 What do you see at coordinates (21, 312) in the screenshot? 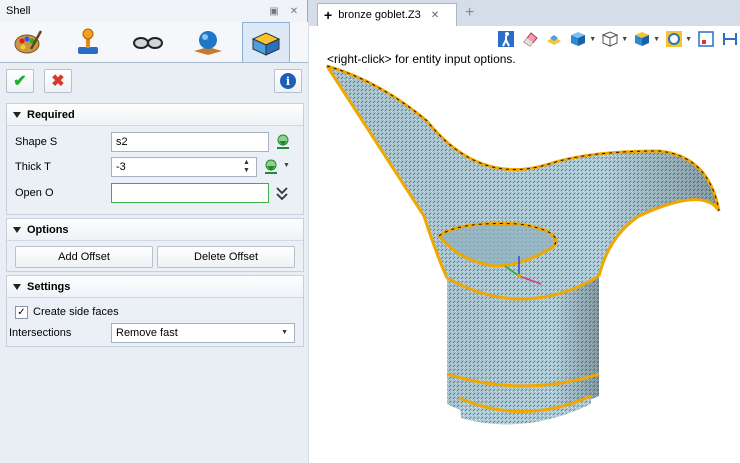
I see `create-side-faces-checkbox: ✓` at bounding box center [21, 312].